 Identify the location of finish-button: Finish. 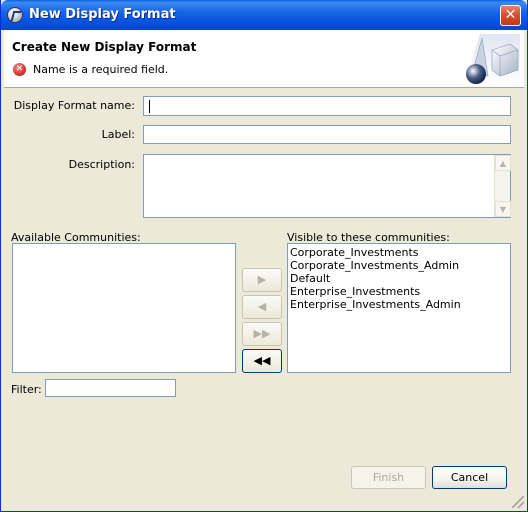
(388, 477).